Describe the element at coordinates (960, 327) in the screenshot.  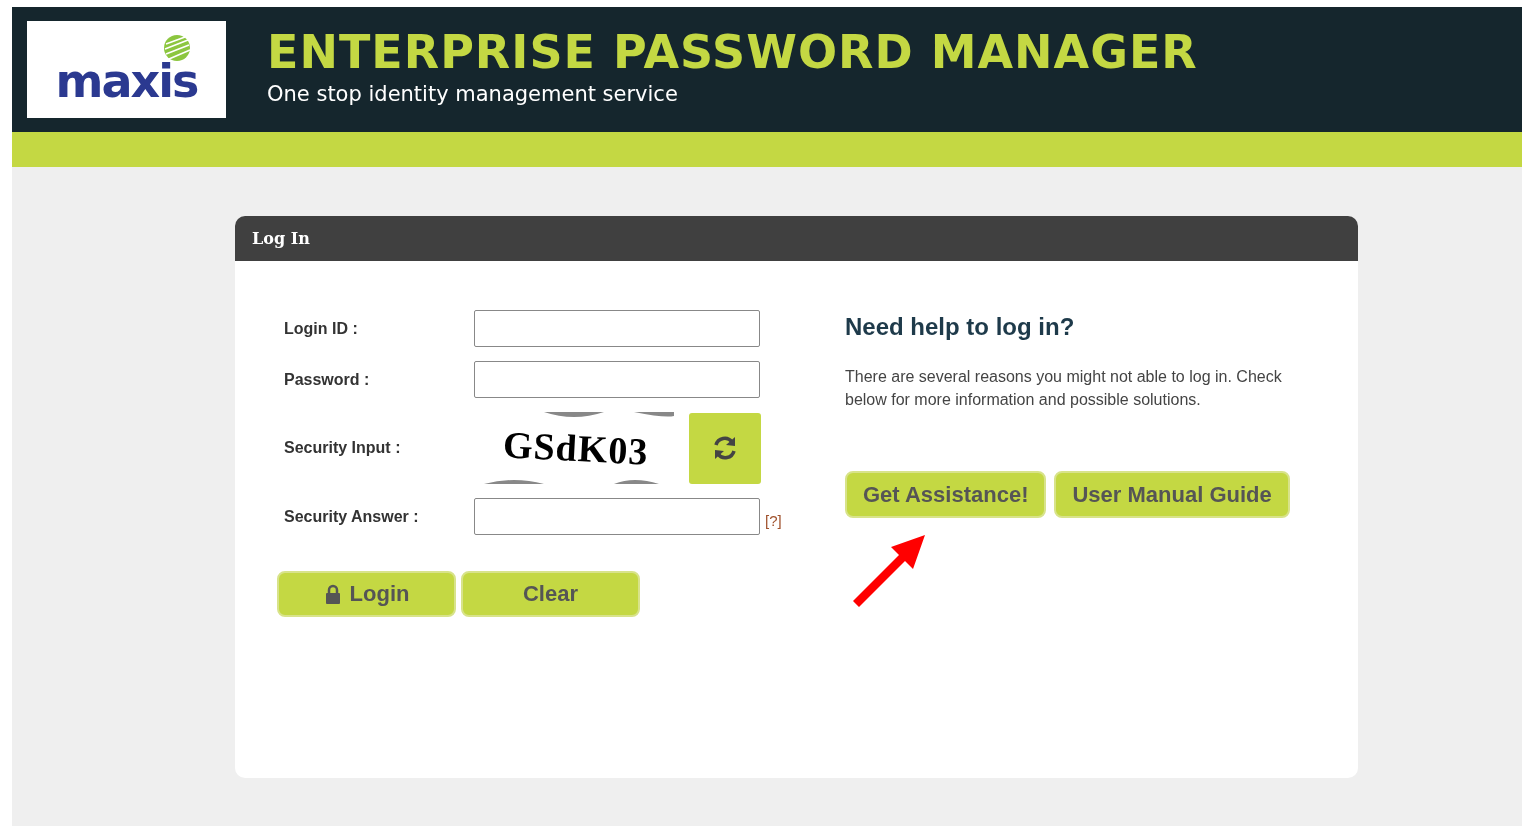
I see `help-heading: Need help to log in?` at that location.